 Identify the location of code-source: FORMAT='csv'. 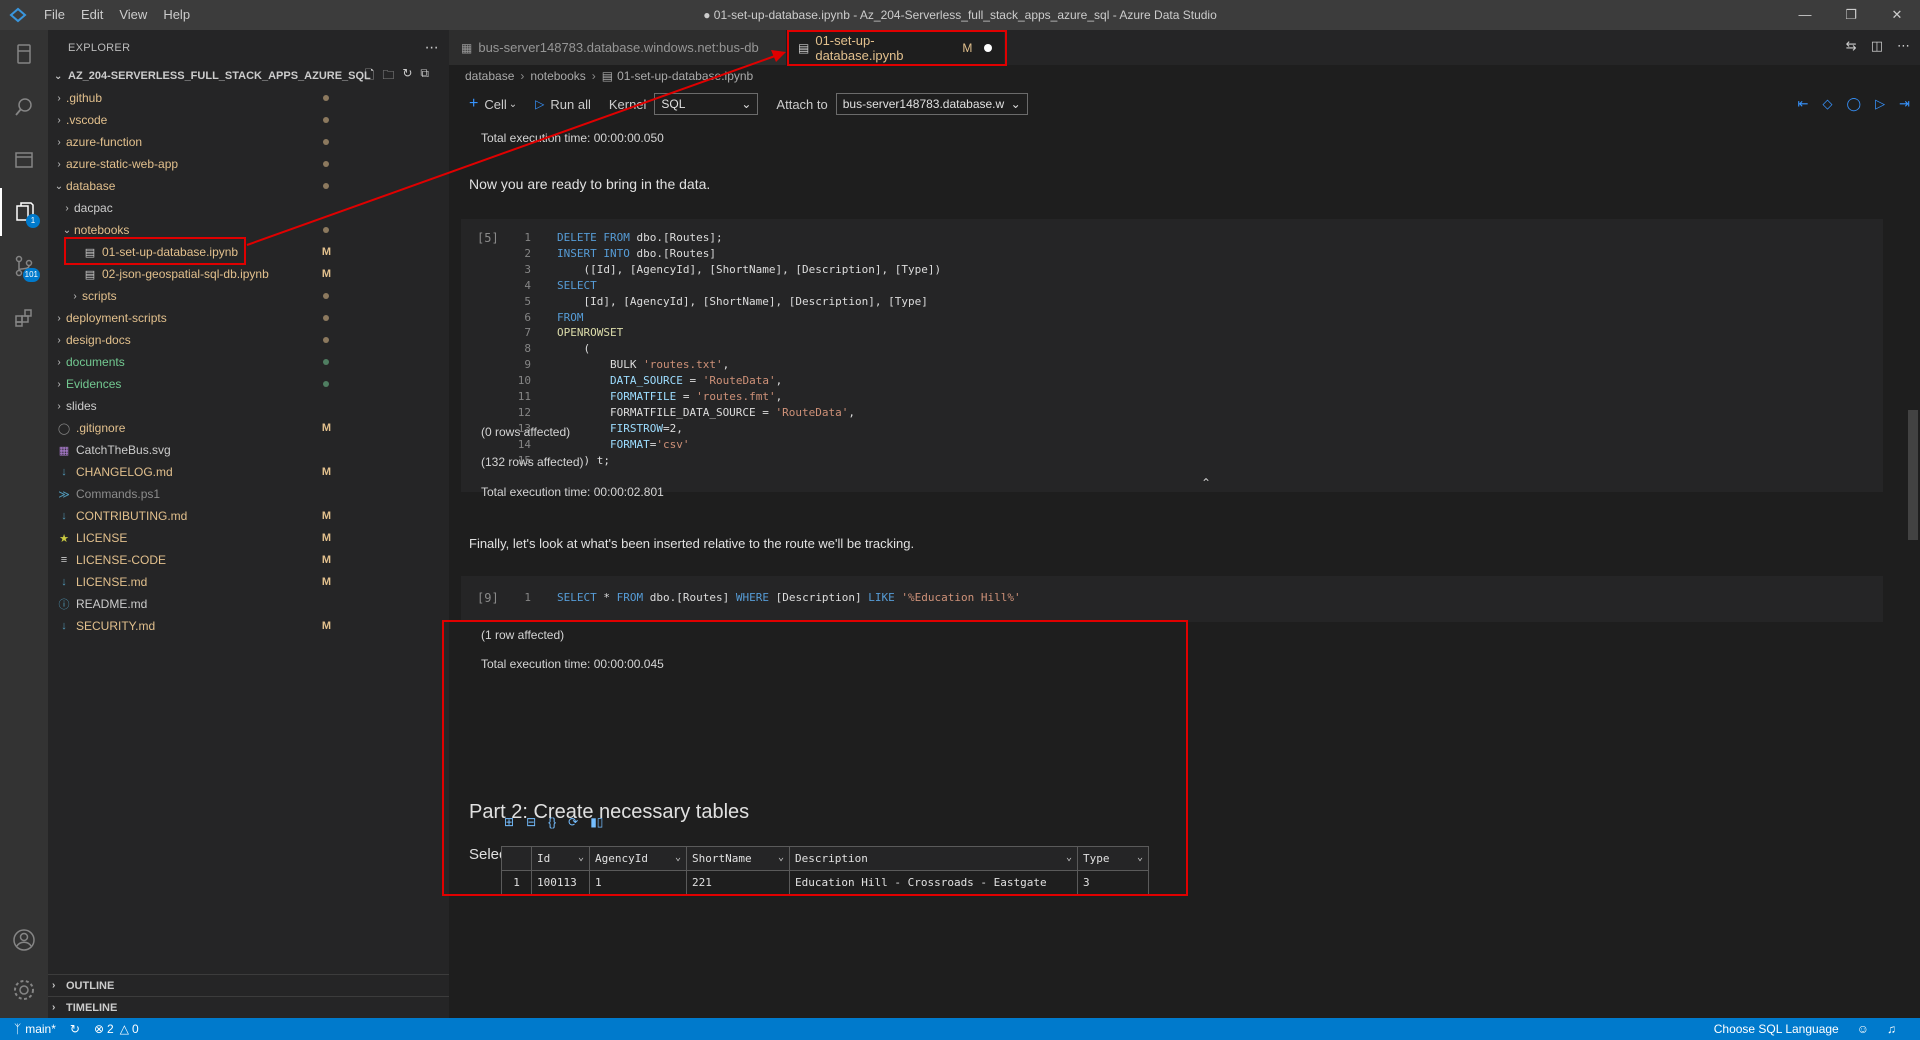
(623, 444).